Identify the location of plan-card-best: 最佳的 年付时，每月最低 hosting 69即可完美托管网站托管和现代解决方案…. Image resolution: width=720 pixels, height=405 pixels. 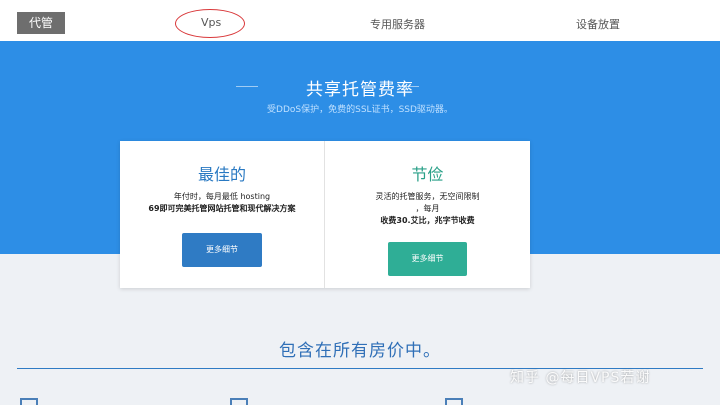
(222, 214).